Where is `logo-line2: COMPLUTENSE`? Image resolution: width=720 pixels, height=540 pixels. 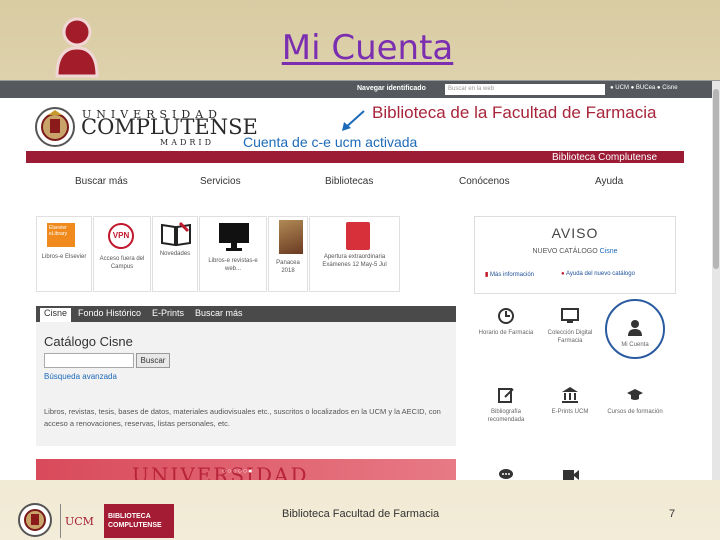
logo-line2: COMPLUTENSE is located at coordinates (135, 525).